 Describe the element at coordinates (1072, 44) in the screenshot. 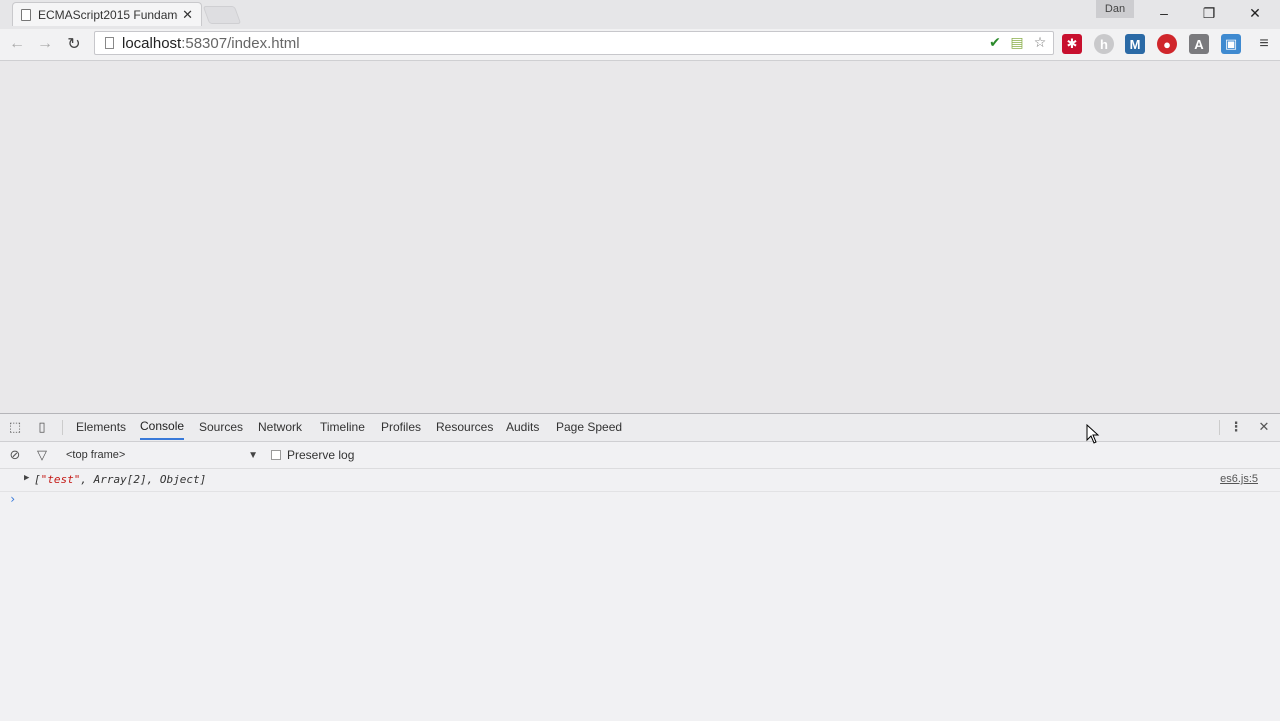

I see `extension-red-icon: ✱` at that location.